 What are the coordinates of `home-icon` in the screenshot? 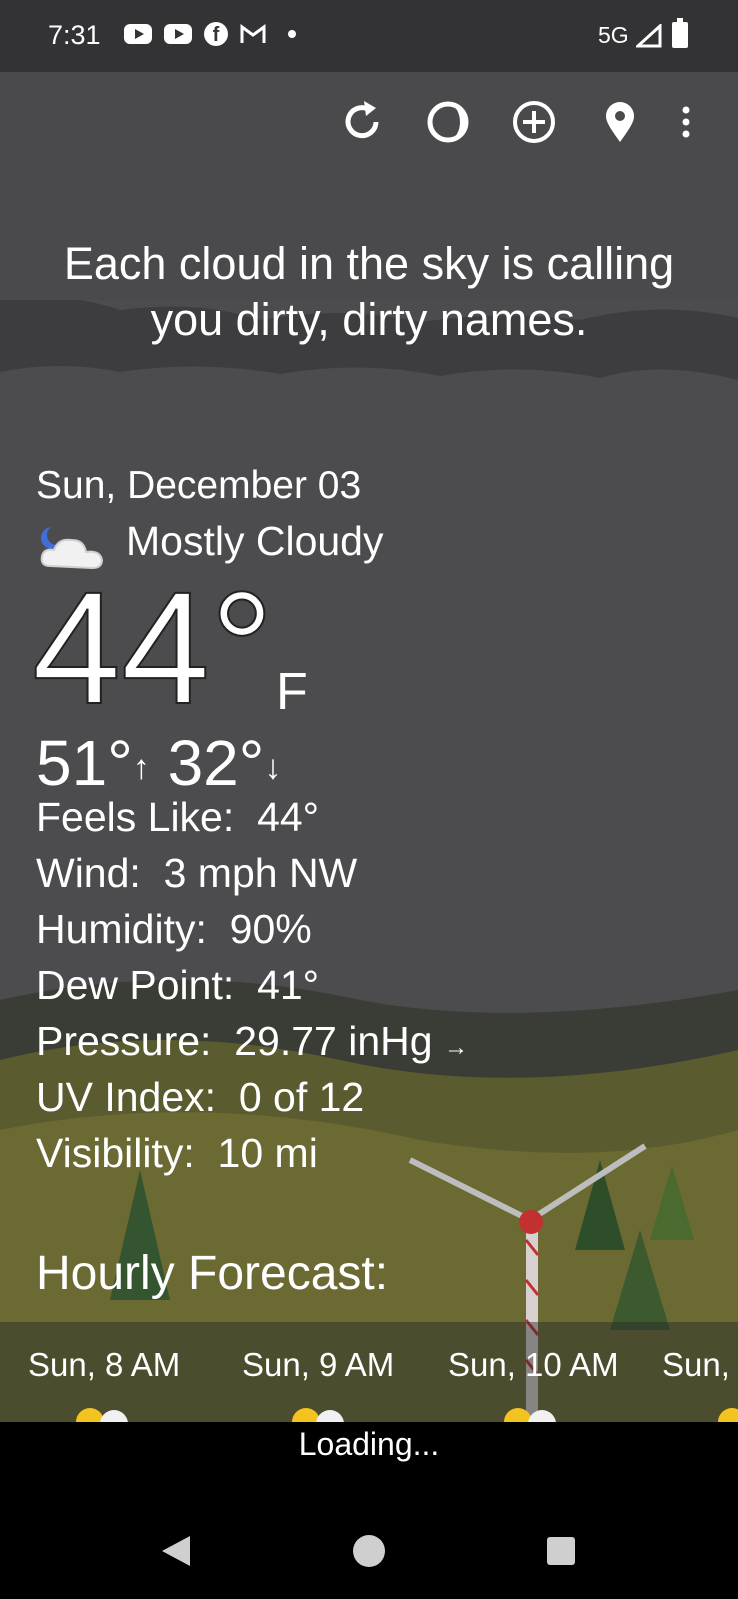 It's located at (369, 1551).